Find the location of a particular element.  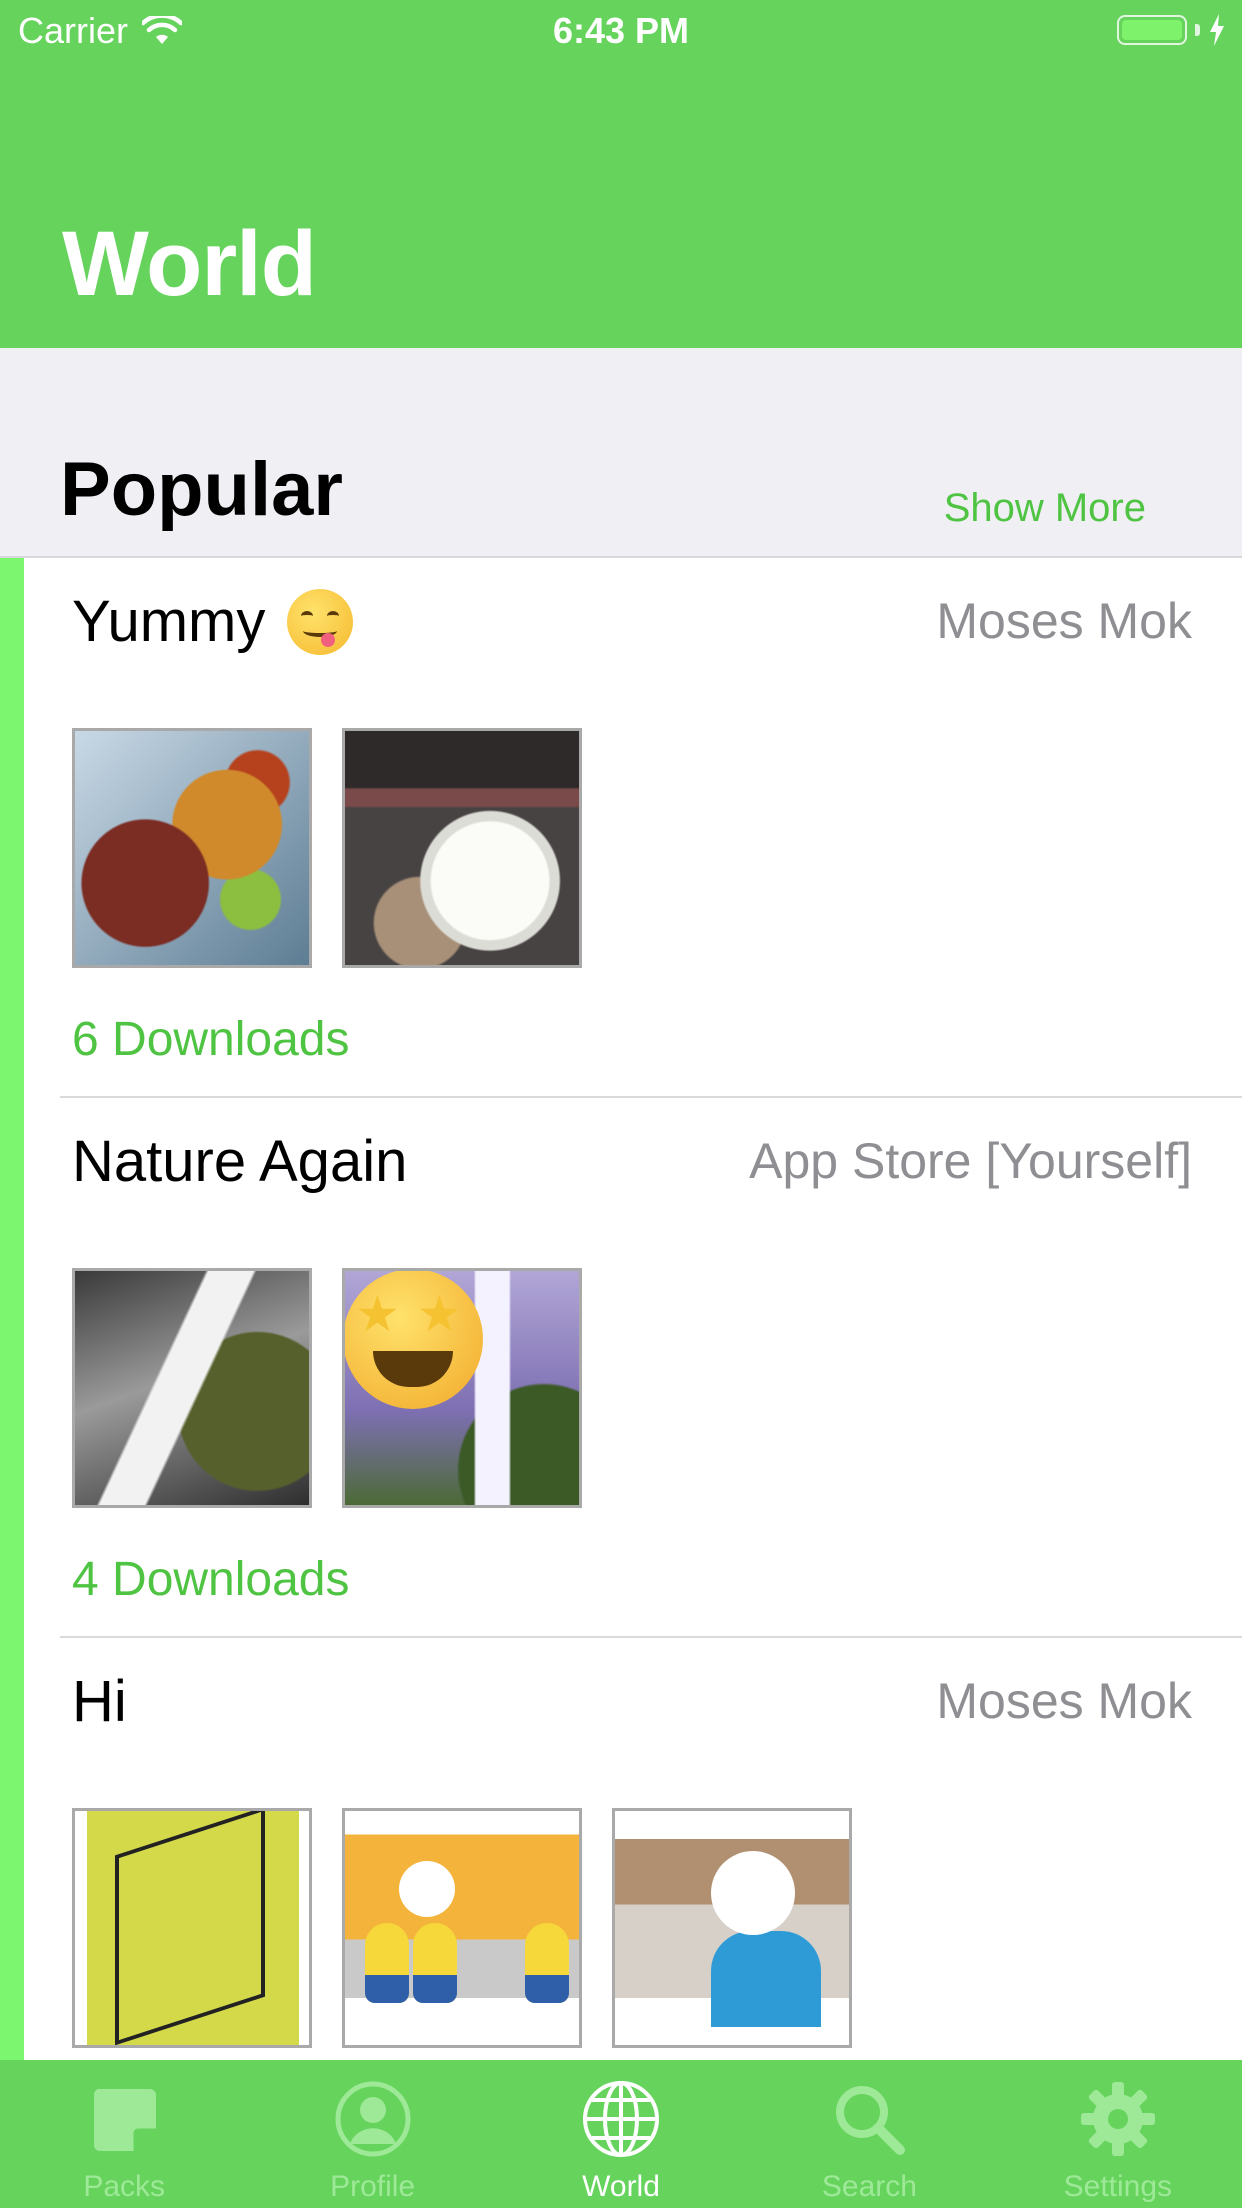

tab-label: World is located at coordinates (621, 2186).